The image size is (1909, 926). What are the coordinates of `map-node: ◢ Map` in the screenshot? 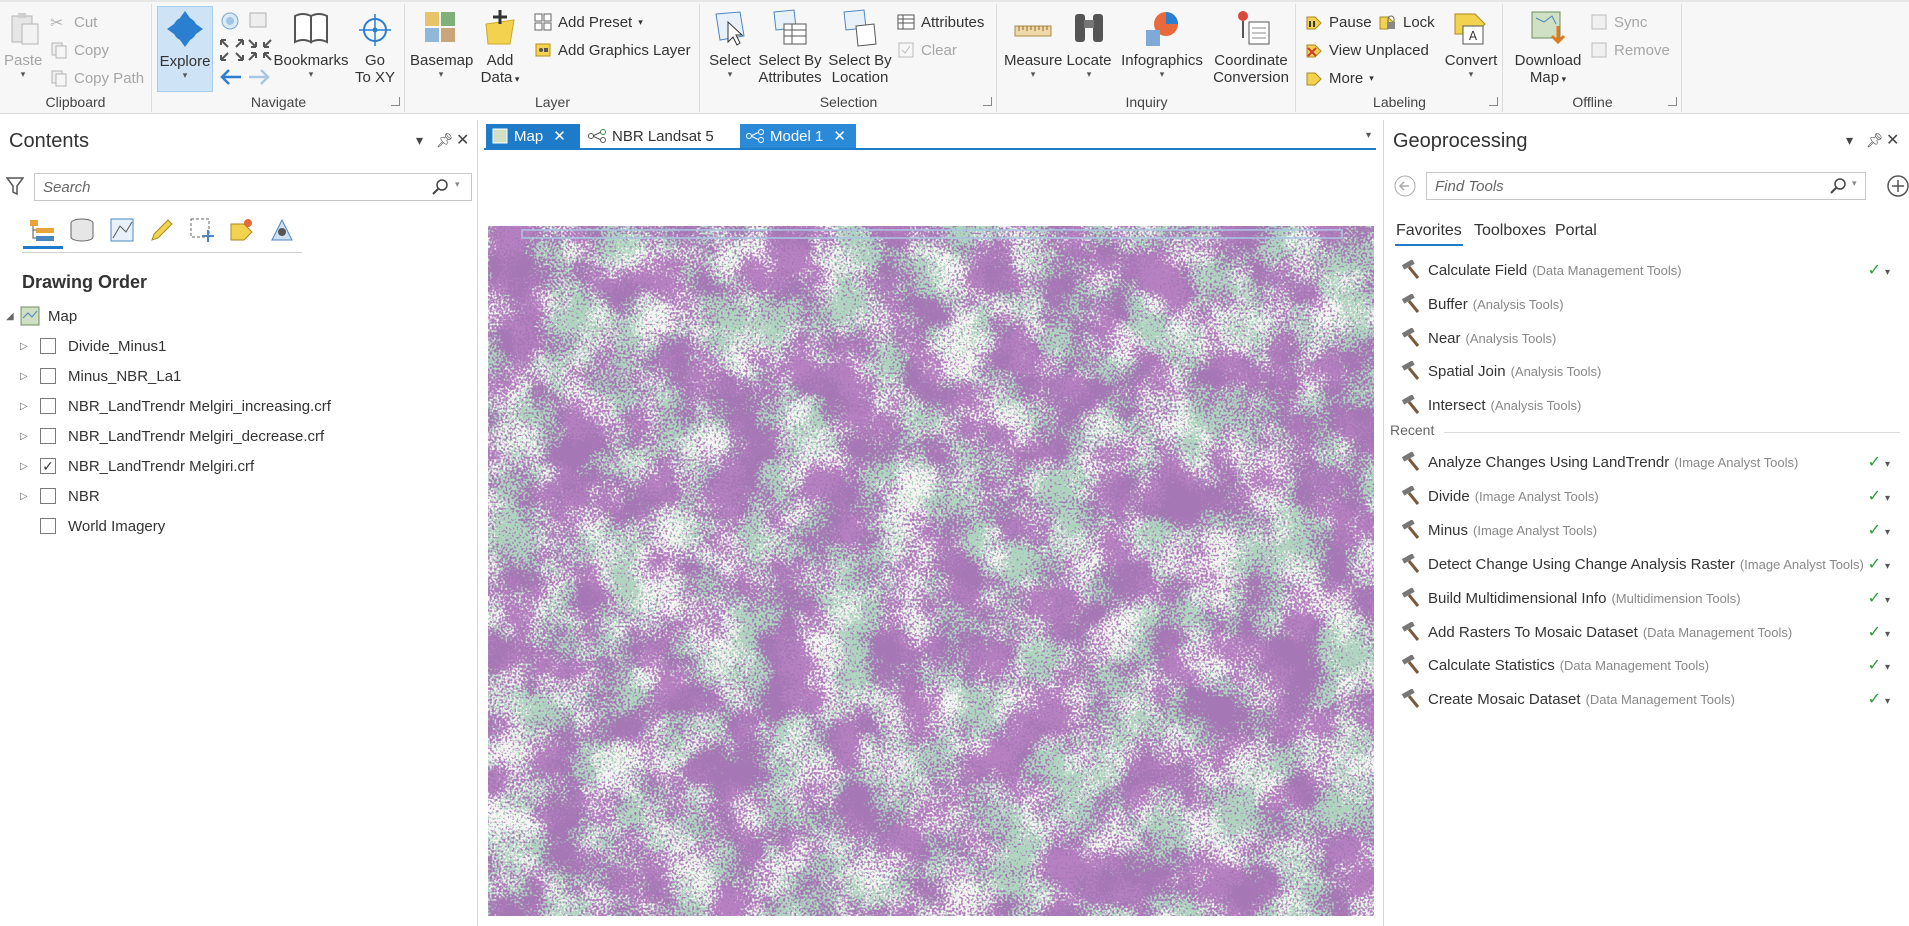 It's located at (41, 316).